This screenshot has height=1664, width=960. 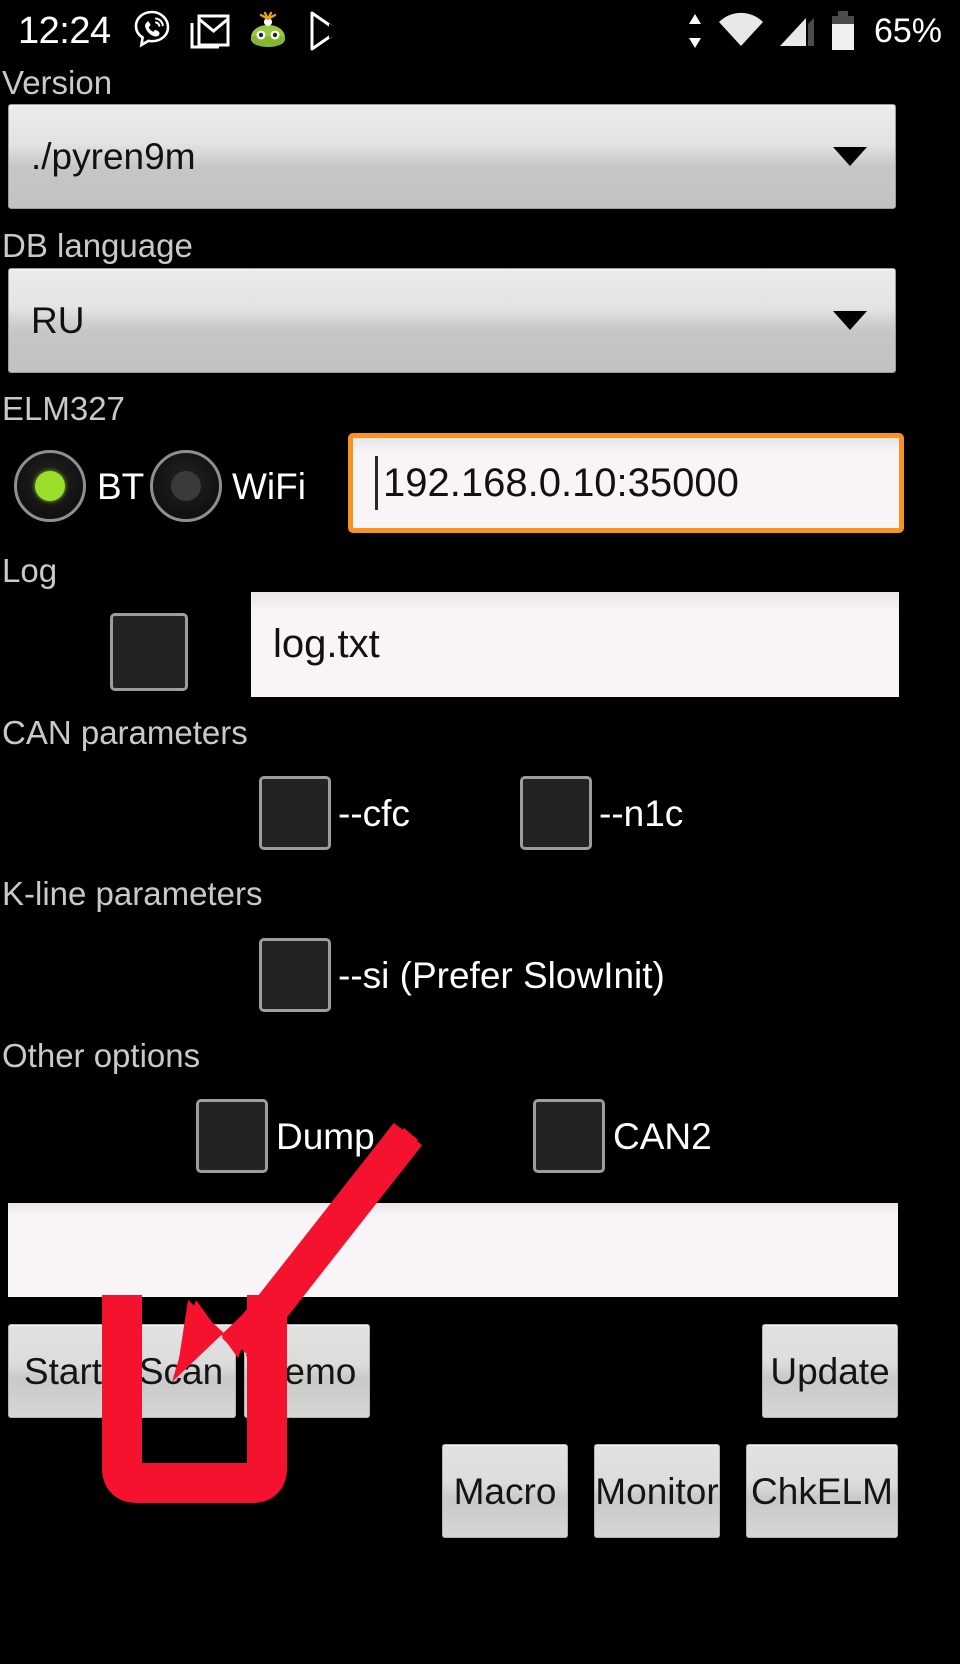 What do you see at coordinates (64, 31) in the screenshot?
I see `status-bar-clock: 12:24` at bounding box center [64, 31].